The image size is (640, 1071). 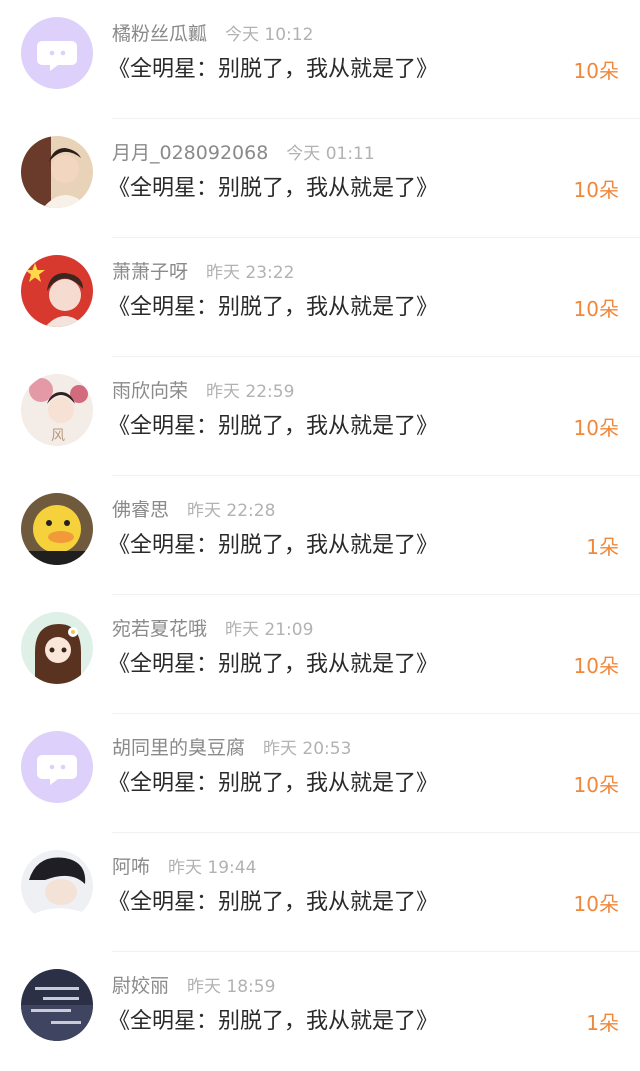 What do you see at coordinates (150, 272) in the screenshot?
I see `username: 萧萧子呀` at bounding box center [150, 272].